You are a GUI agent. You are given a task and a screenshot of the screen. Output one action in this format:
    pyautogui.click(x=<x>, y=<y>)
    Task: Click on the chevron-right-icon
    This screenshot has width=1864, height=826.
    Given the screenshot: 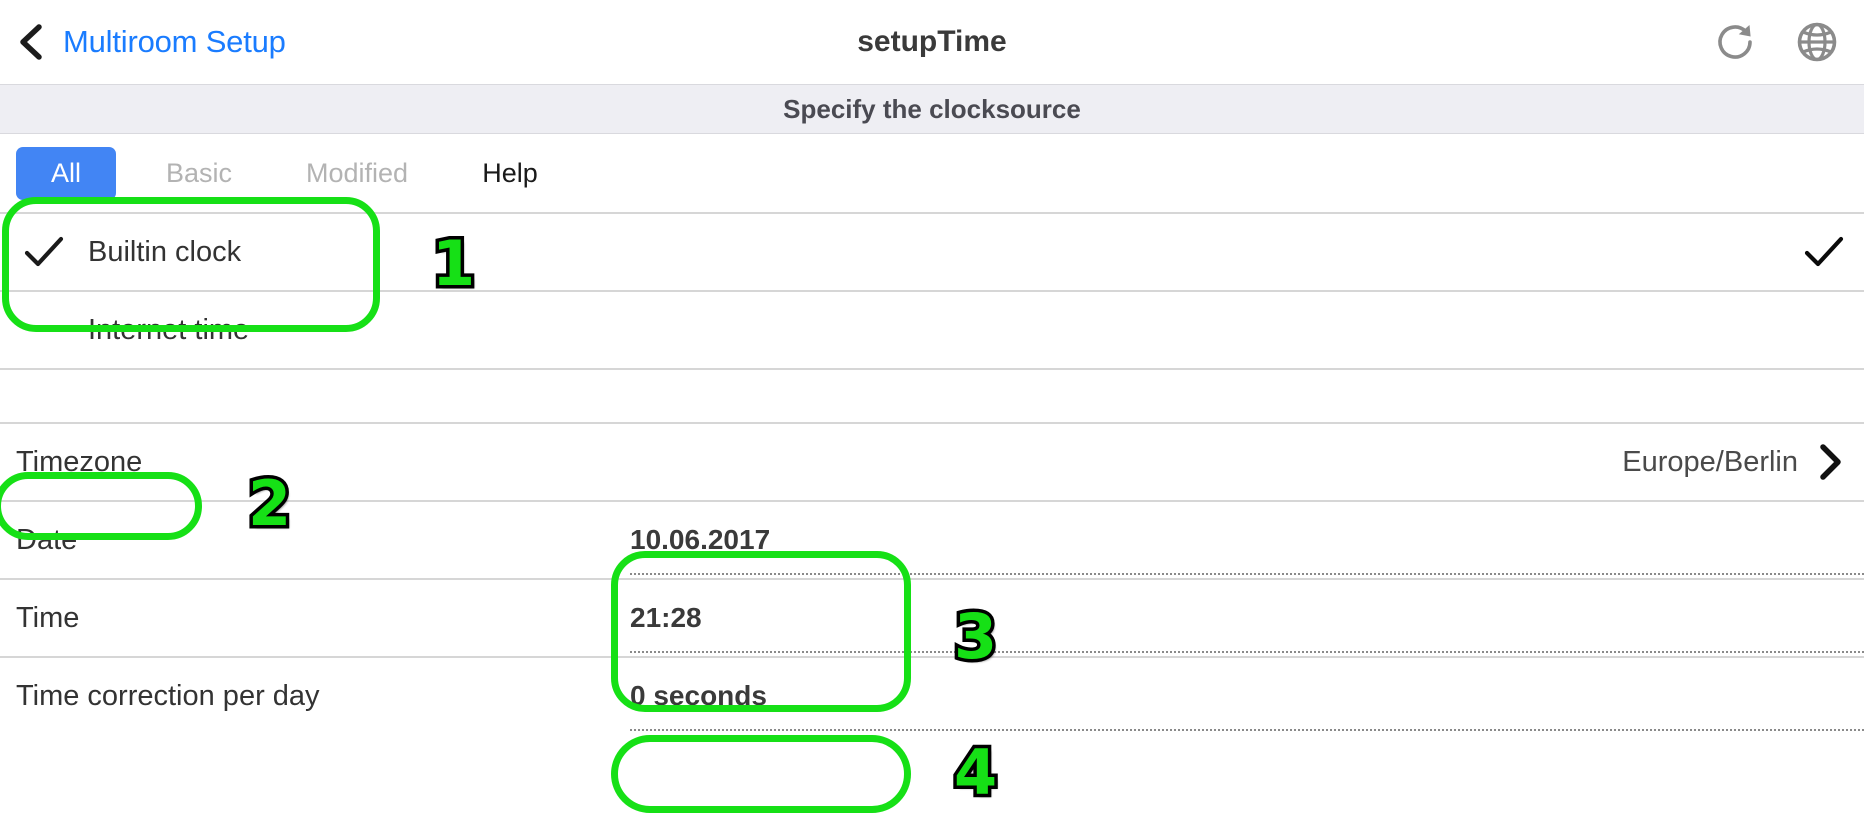 What is the action you would take?
    pyautogui.click(x=1831, y=462)
    